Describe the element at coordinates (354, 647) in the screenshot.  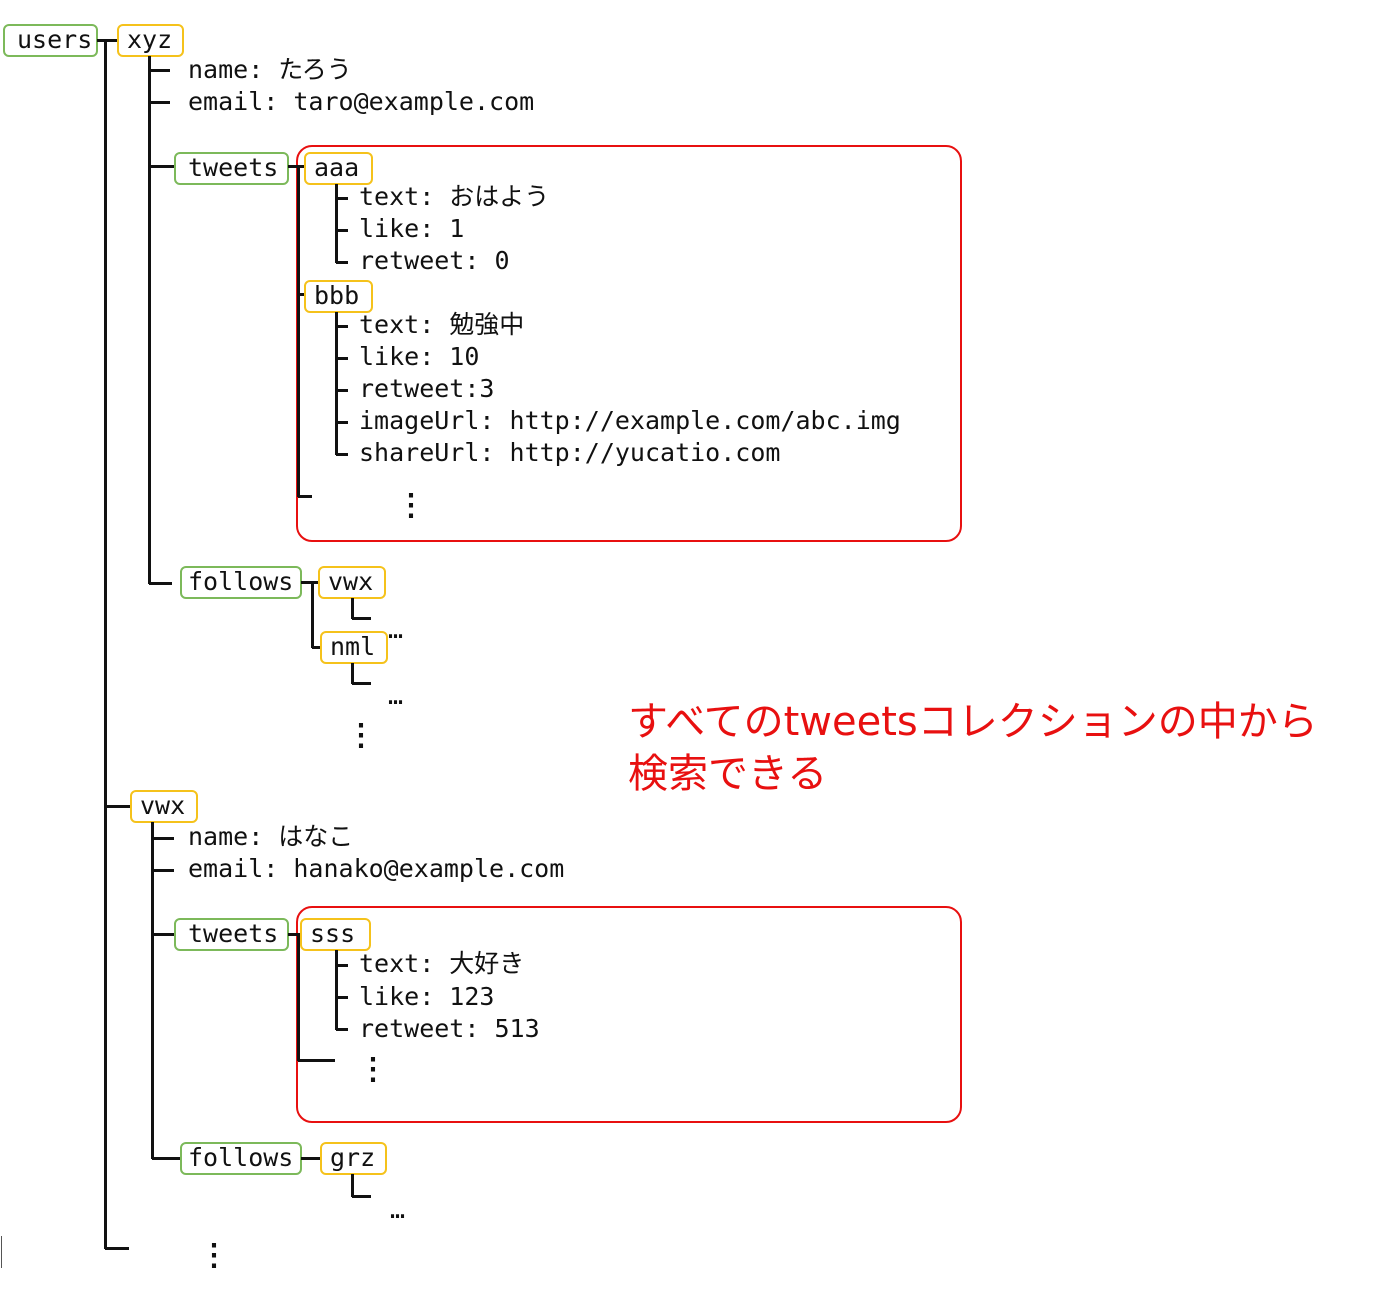
I see `follow-doc-nml: nml` at that location.